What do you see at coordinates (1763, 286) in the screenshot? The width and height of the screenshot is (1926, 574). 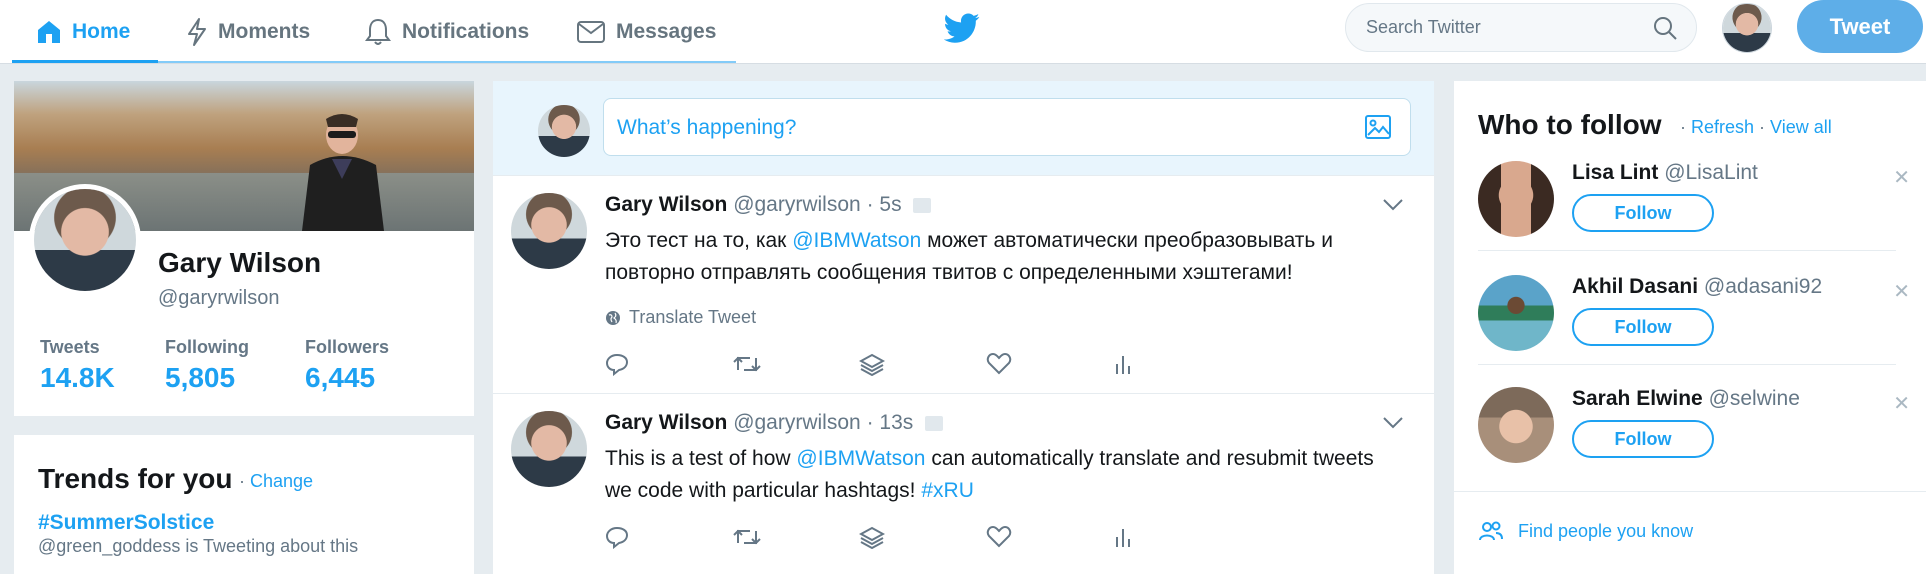 I see `suggested-user-handle: @adasani92` at bounding box center [1763, 286].